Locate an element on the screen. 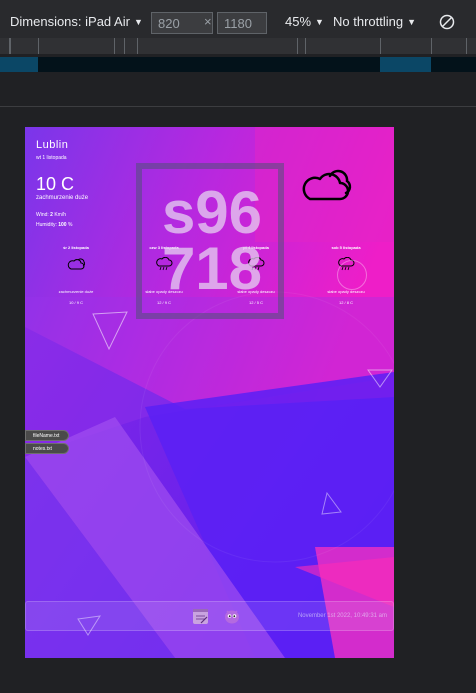 The width and height of the screenshot is (476, 693). throttling-select: No throttling ▼ is located at coordinates (374, 21).